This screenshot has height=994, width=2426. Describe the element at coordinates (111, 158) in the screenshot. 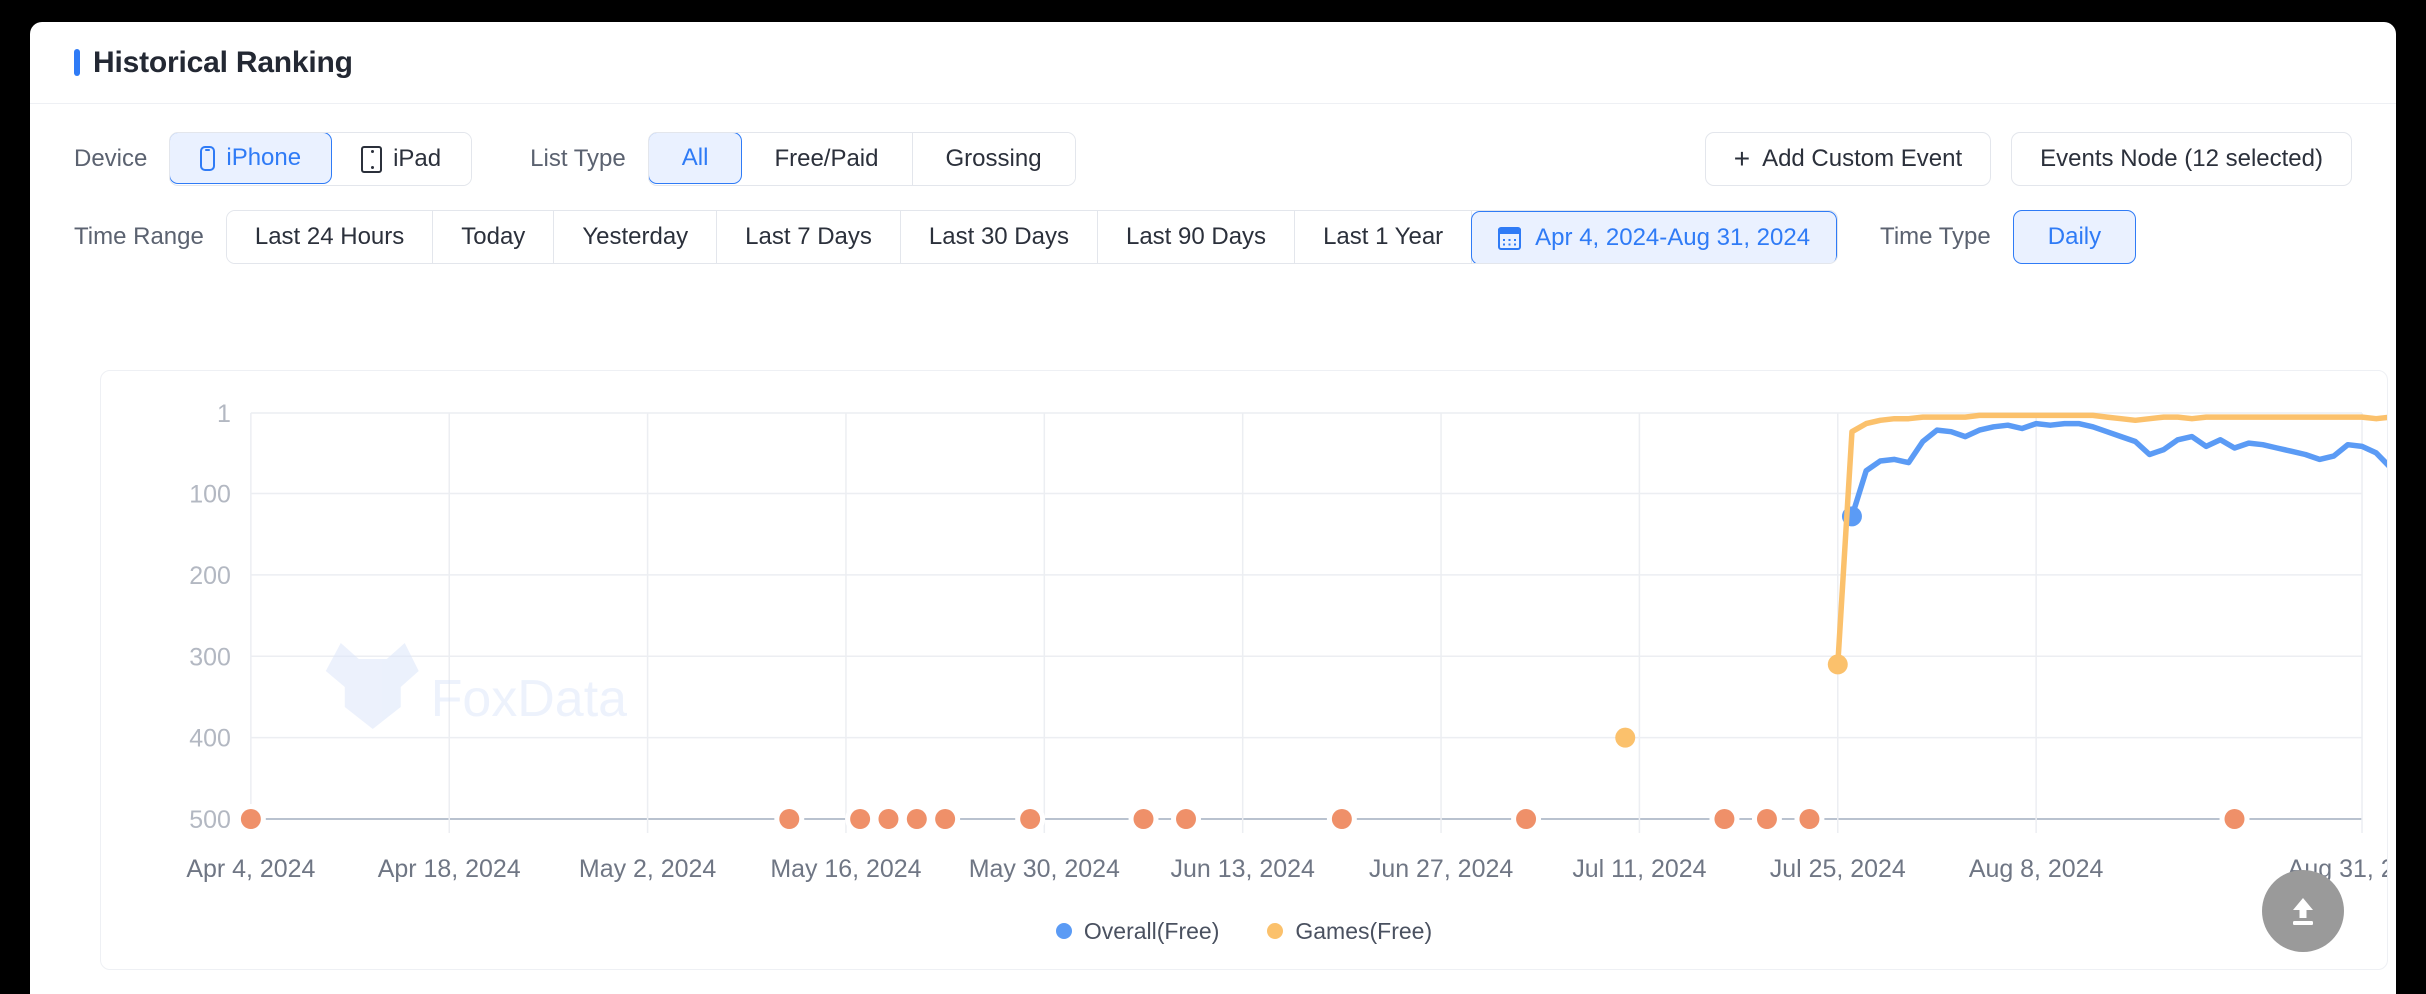

I see `device-label: Device` at that location.